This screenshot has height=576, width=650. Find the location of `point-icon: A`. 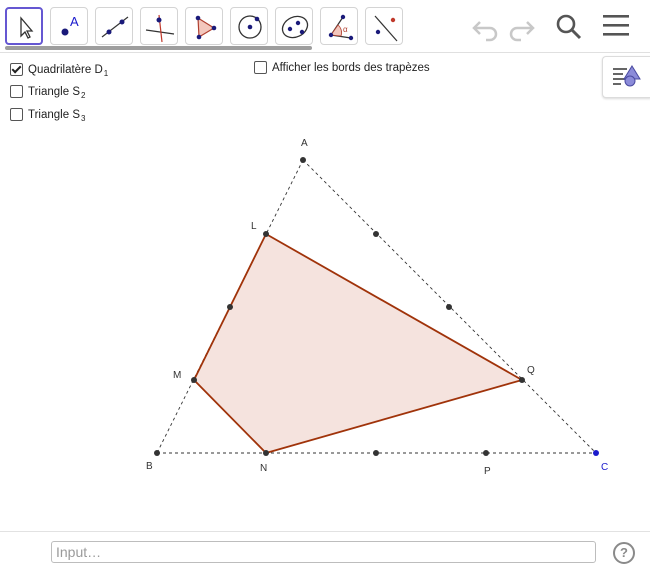

point-icon: A is located at coordinates (70, 25).